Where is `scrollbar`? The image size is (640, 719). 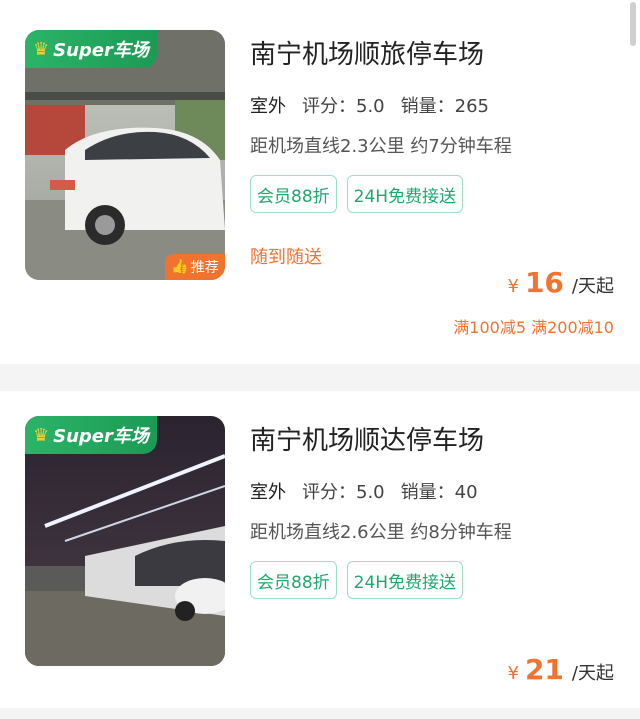 scrollbar is located at coordinates (633, 24).